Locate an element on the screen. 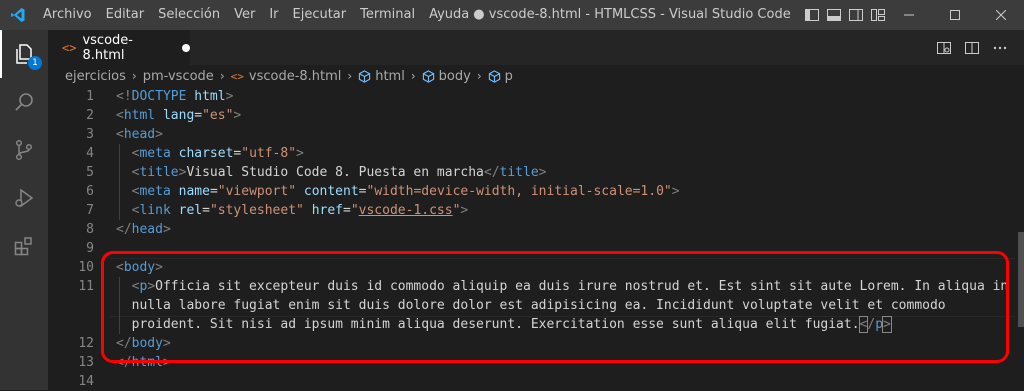 This screenshot has height=391, width=1024. source-control-icon is located at coordinates (24, 150).